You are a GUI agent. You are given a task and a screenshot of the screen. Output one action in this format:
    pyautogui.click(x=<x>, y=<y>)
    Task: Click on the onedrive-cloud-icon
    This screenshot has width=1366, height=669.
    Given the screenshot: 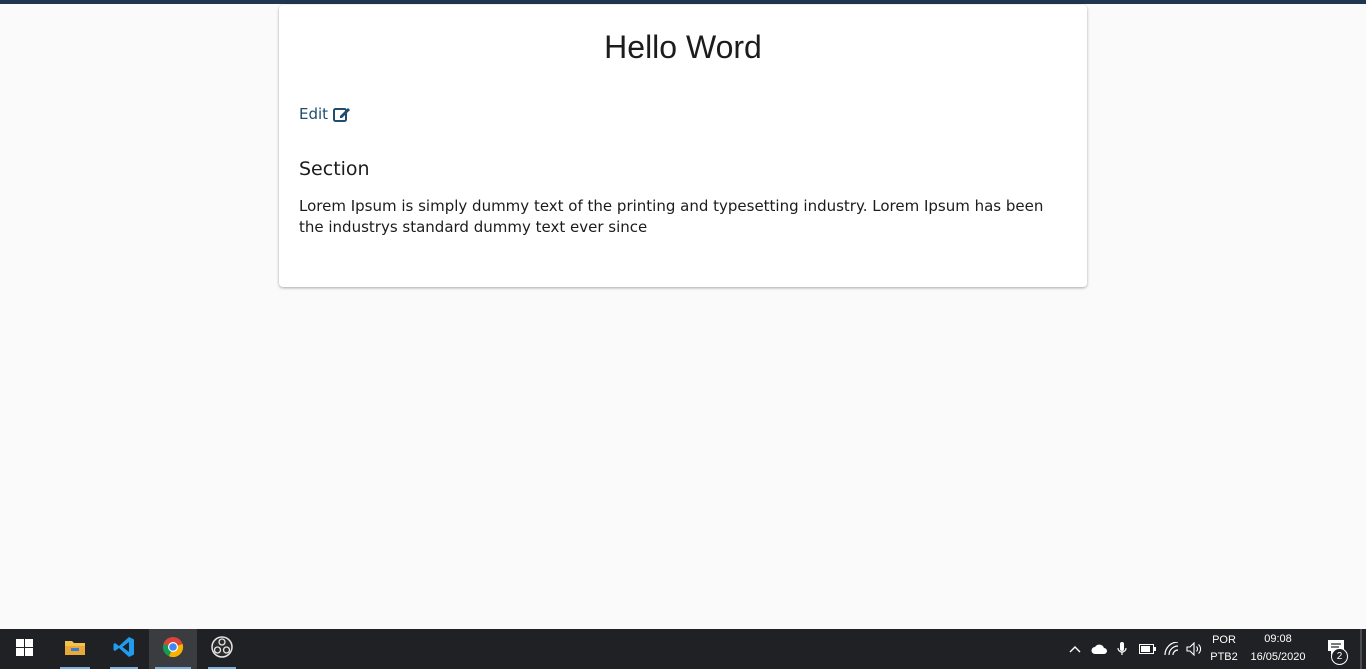 What is the action you would take?
    pyautogui.click(x=1099, y=649)
    